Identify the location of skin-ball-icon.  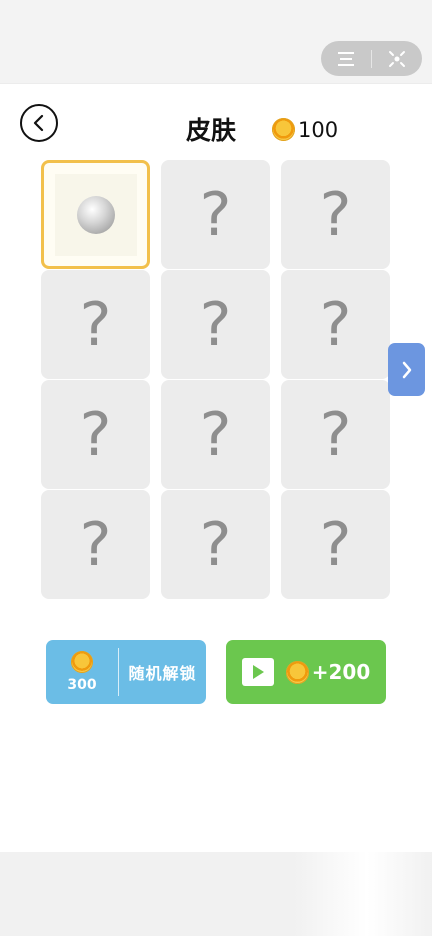
(95, 214).